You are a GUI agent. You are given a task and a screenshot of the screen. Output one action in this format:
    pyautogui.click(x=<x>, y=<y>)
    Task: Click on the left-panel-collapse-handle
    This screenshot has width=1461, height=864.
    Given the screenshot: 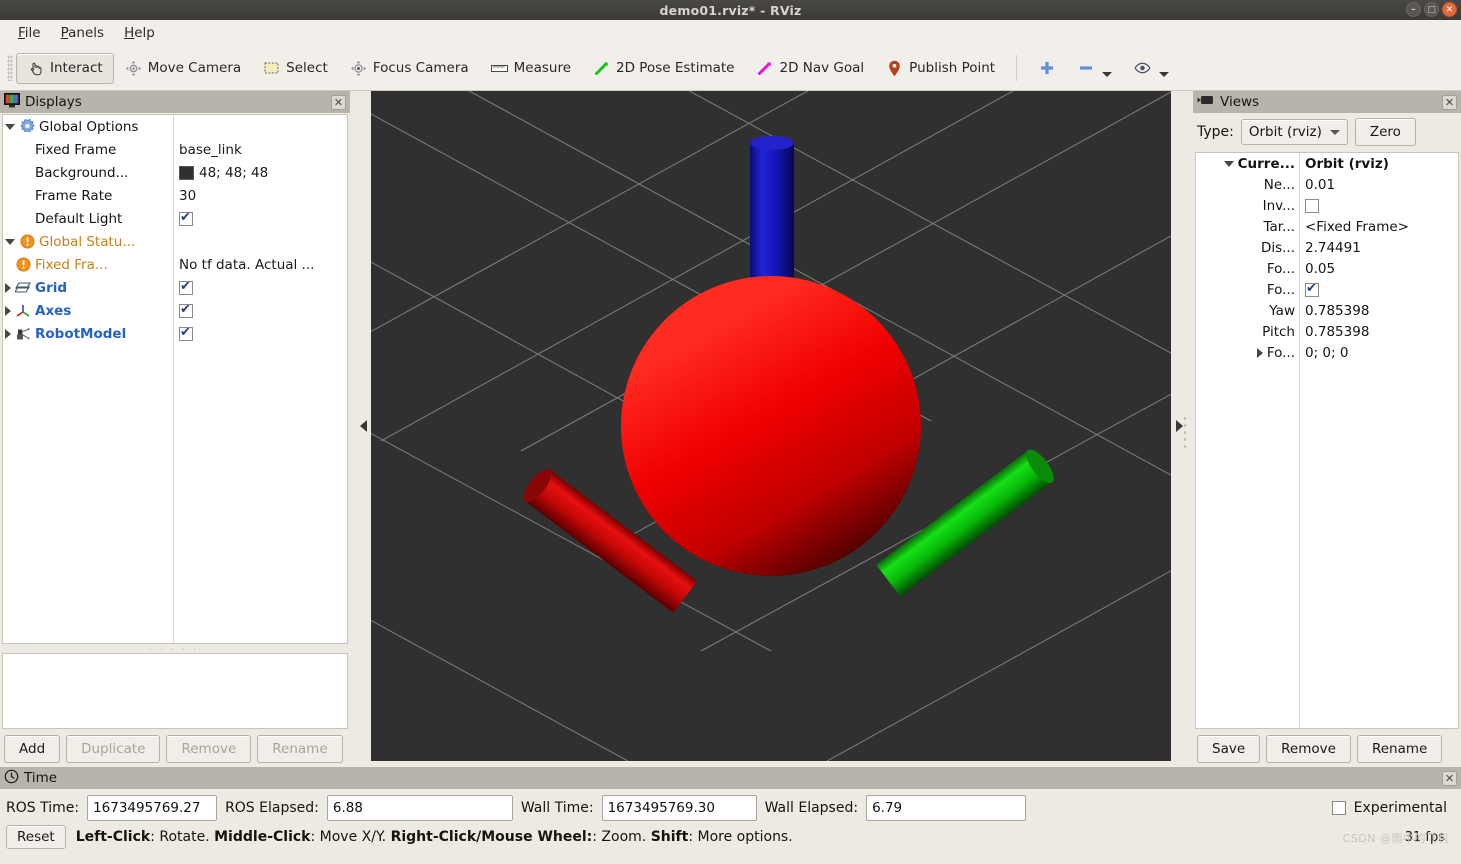 What is the action you would take?
    pyautogui.click(x=363, y=426)
    